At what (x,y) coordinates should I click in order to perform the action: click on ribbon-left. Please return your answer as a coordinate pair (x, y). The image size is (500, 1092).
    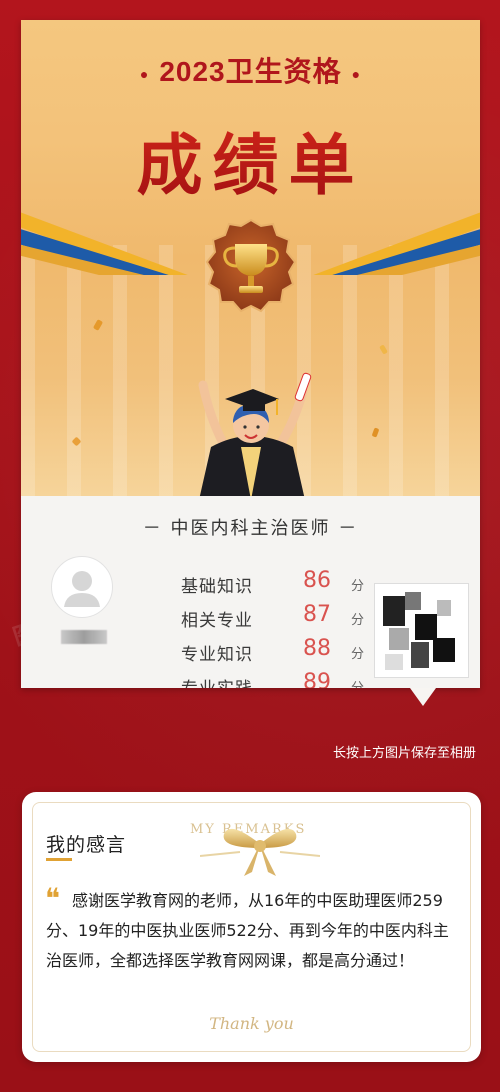
    Looking at the image, I should click on (104, 243).